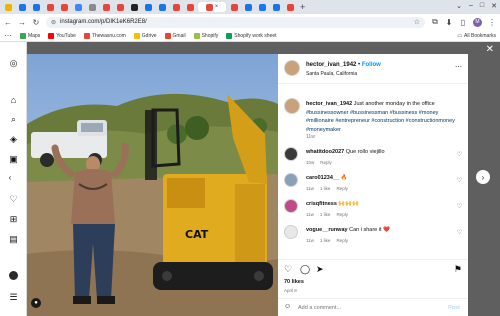 This screenshot has width=500, height=316. I want to click on extensions-icon: ⧉, so click(435, 22).